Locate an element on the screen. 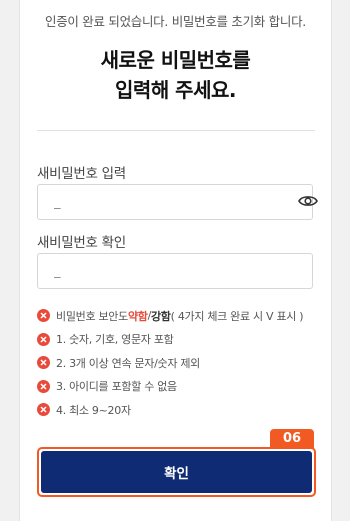 This screenshot has height=521, width=350. strength-prefix: 비밀번호 보안도 is located at coordinates (92, 316).